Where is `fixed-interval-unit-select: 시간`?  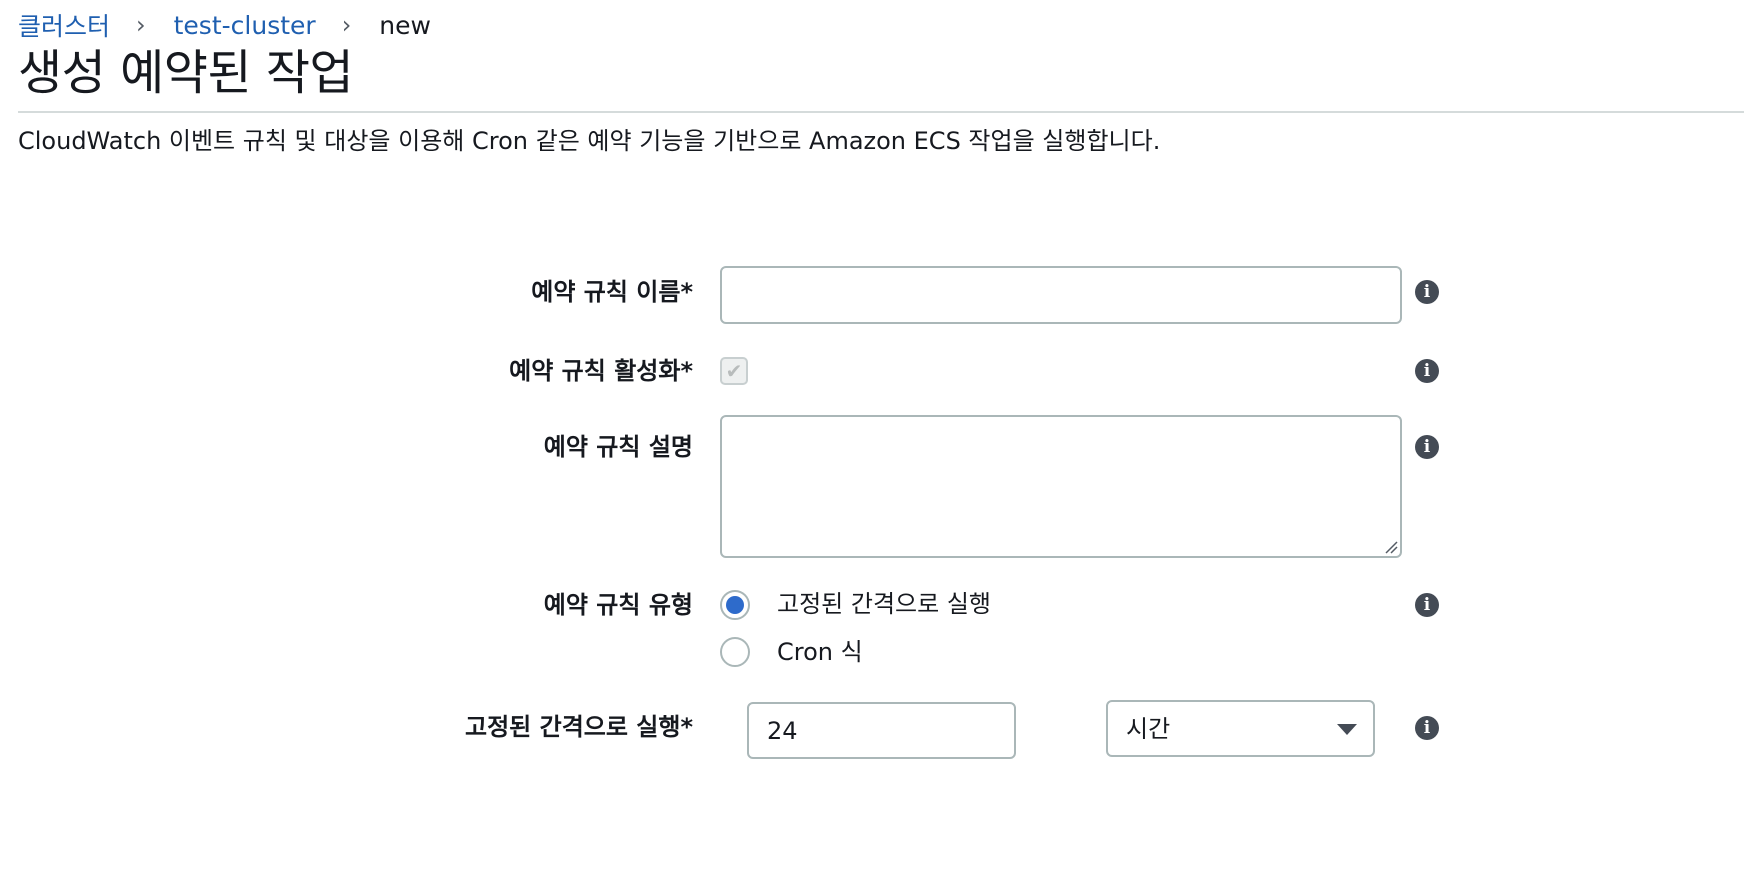 fixed-interval-unit-select: 시간 is located at coordinates (1240, 728).